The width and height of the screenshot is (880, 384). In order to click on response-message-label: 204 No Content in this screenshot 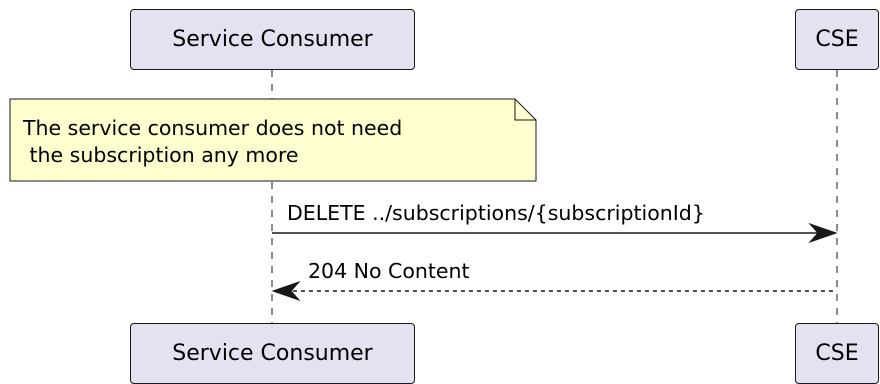, I will do `click(389, 271)`.